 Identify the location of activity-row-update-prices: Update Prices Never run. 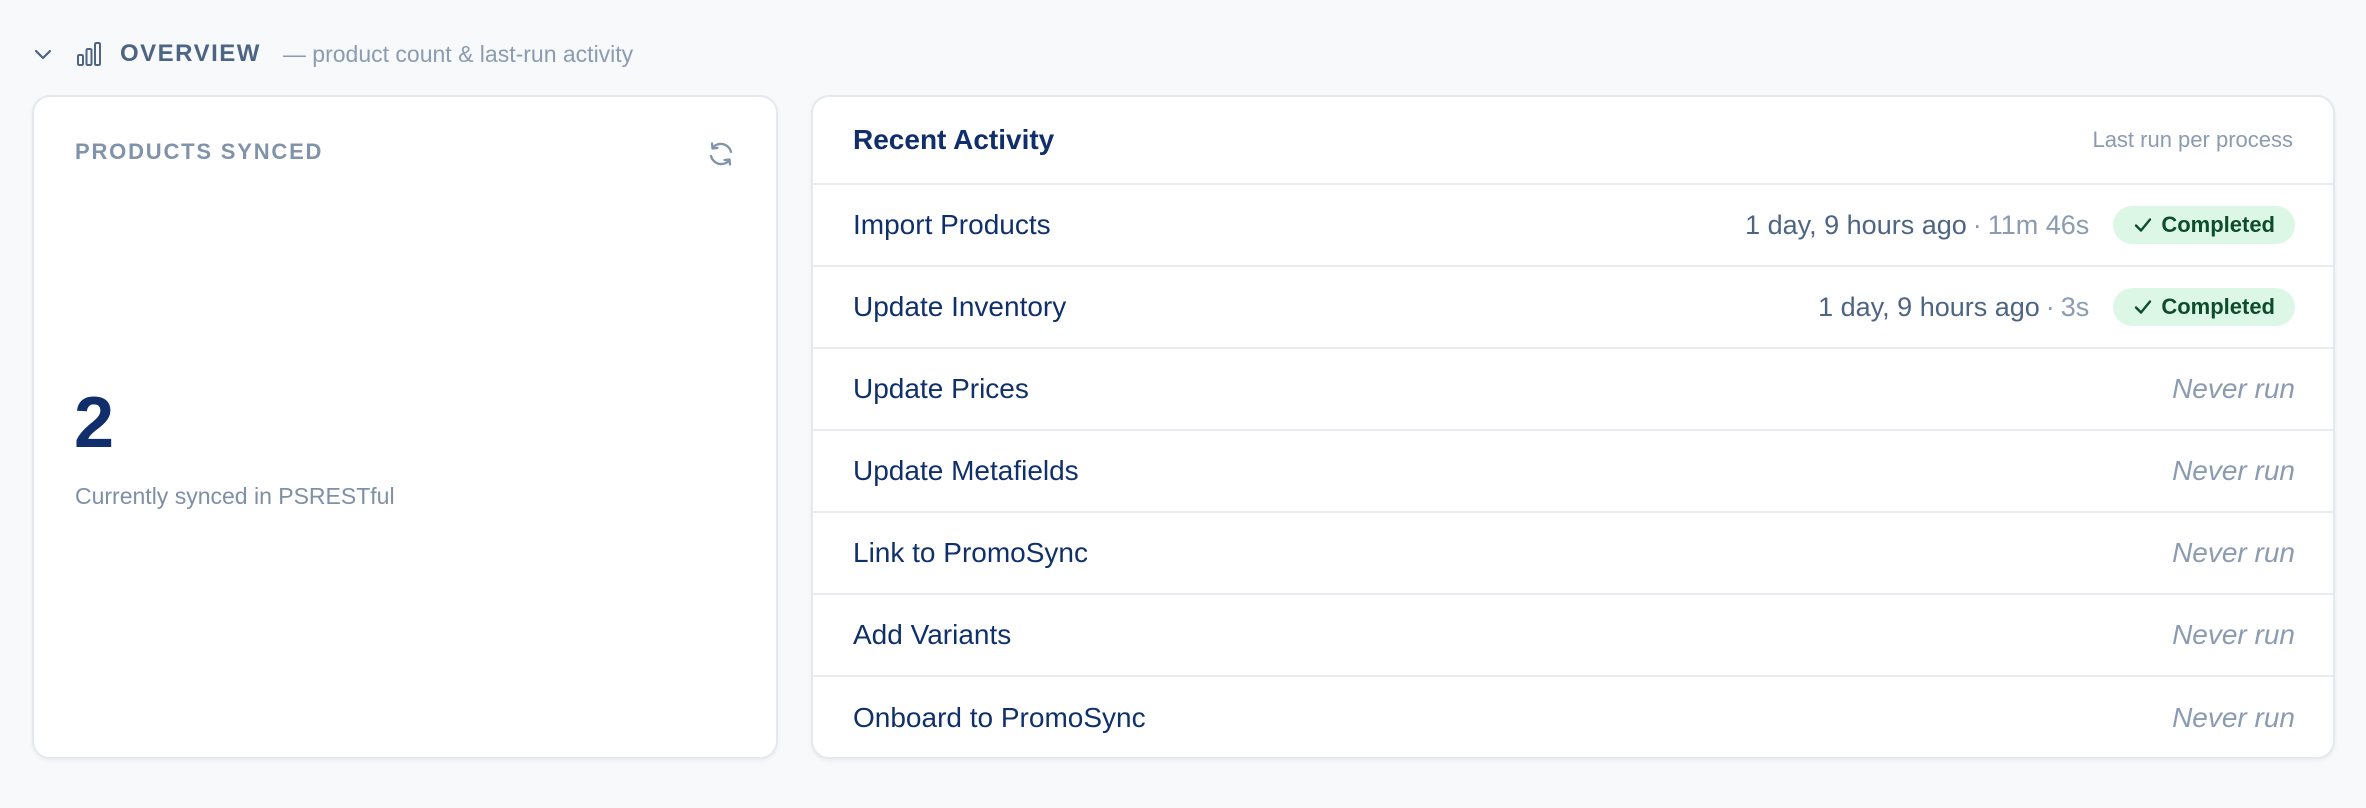
(1573, 390).